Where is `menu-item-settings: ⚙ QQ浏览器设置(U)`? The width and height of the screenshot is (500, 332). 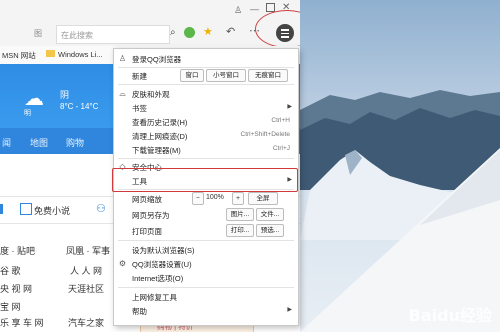 menu-item-settings: ⚙ QQ浏览器设置(U) is located at coordinates (206, 263).